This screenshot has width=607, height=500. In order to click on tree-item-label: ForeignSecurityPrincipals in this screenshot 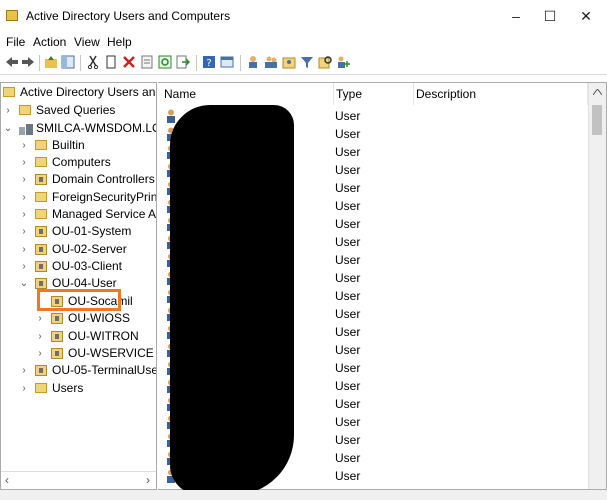, I will do `click(104, 197)`.